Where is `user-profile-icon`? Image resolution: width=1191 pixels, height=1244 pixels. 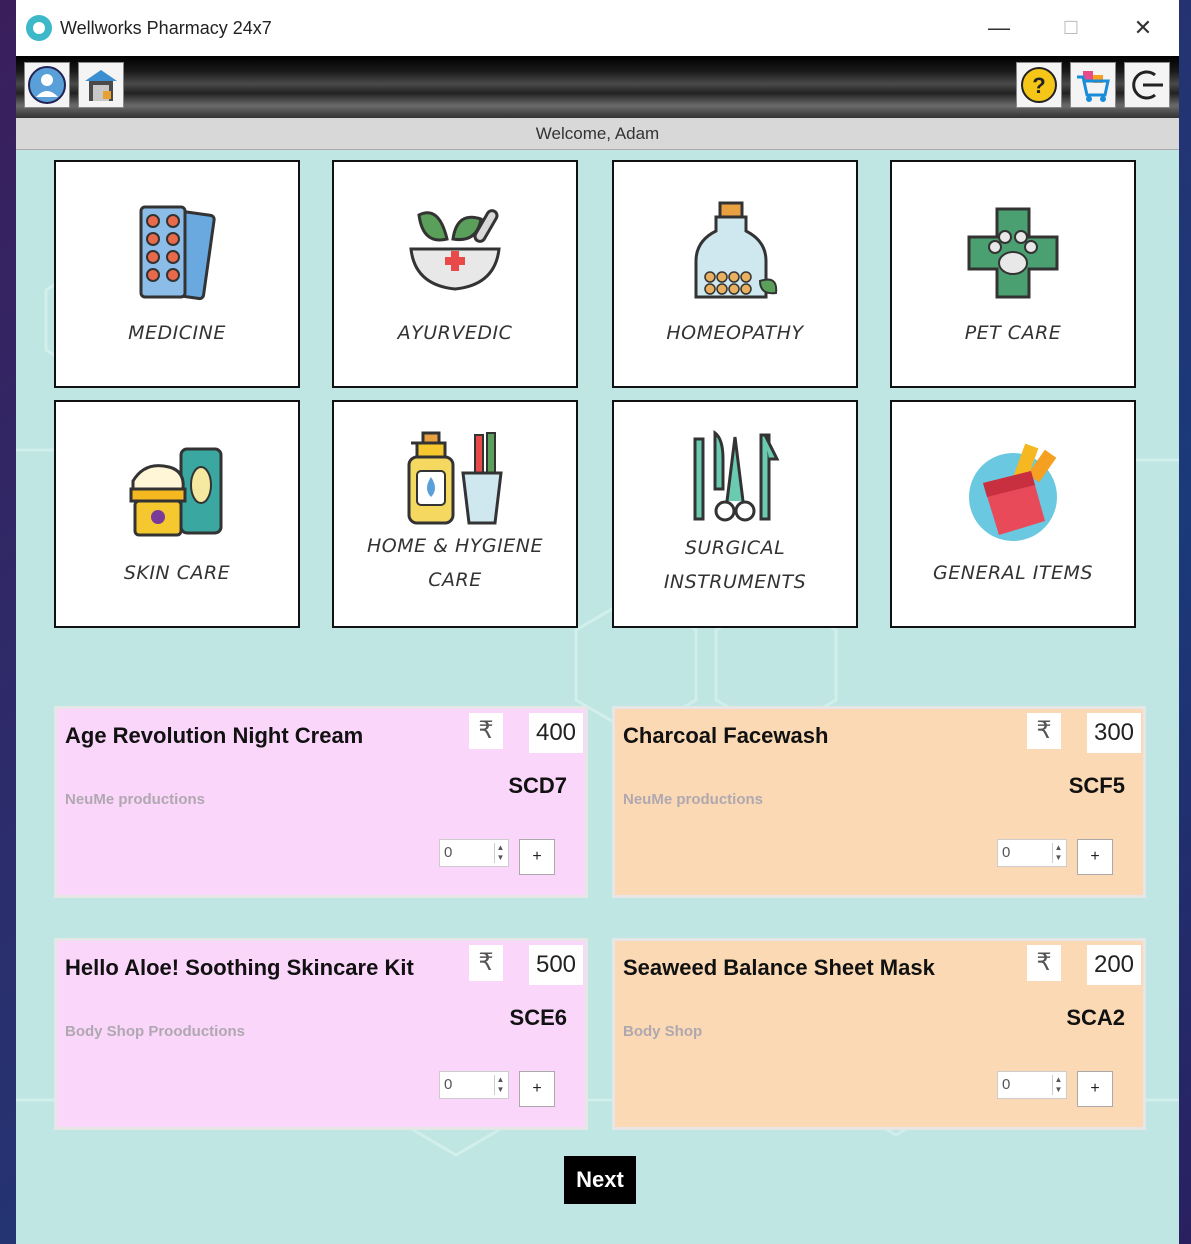 user-profile-icon is located at coordinates (47, 85).